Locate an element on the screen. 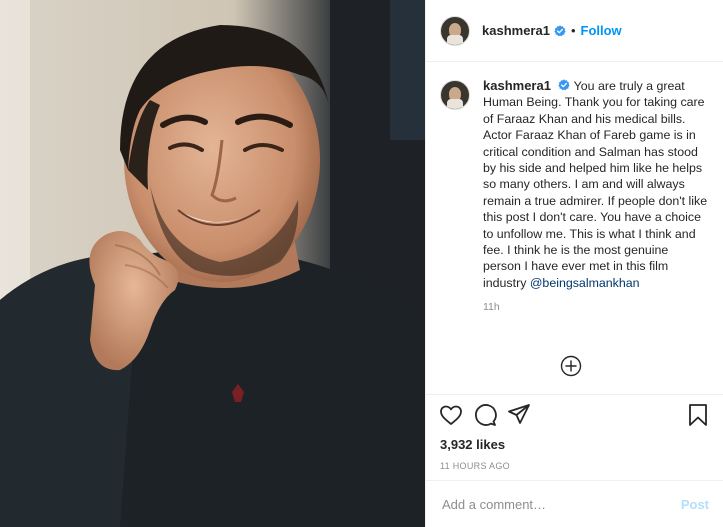 The image size is (723, 527). heart-icon is located at coordinates (451, 415).